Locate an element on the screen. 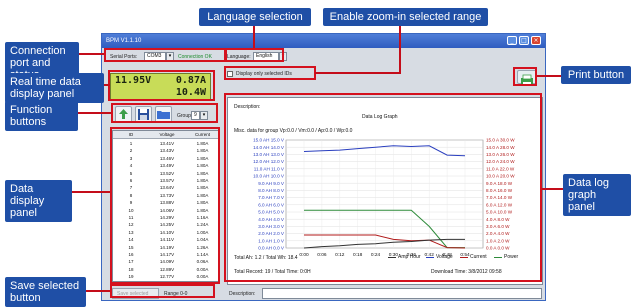 The image size is (636, 307). highlight-function is located at coordinates (164, 113).